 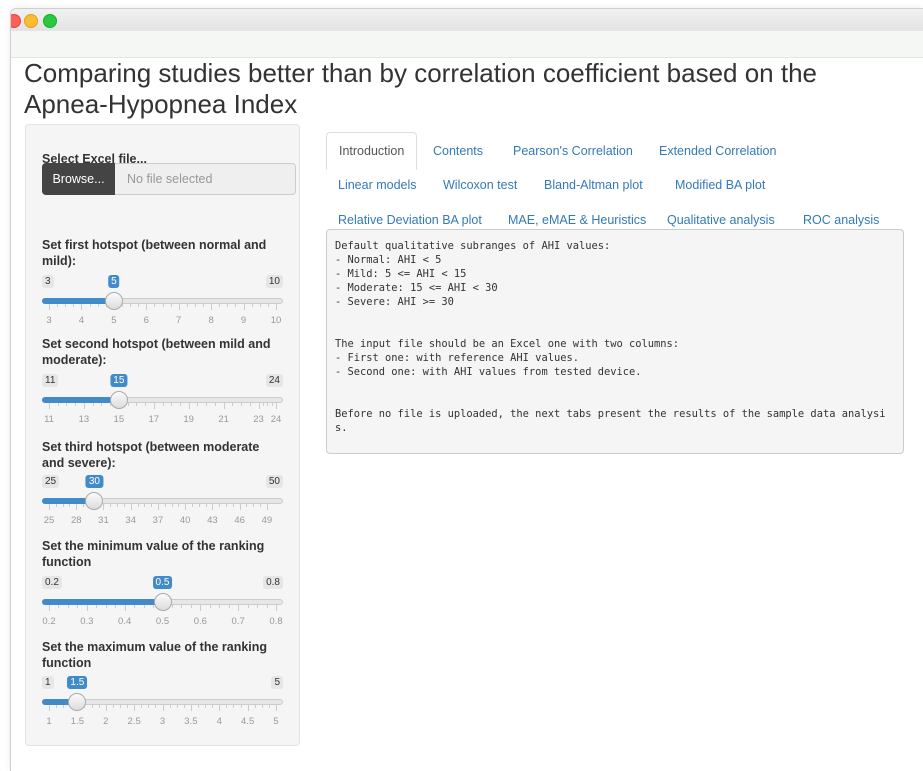 What do you see at coordinates (276, 320) in the screenshot?
I see `slider-tick-label: 10` at bounding box center [276, 320].